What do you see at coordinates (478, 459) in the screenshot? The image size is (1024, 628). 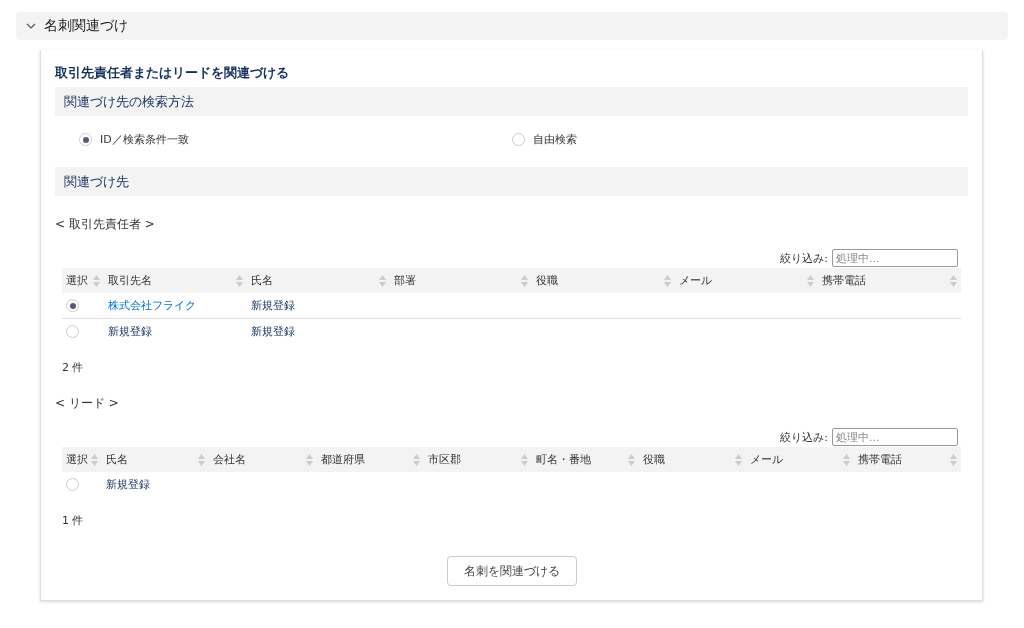 I see `column-header: 市区郡` at bounding box center [478, 459].